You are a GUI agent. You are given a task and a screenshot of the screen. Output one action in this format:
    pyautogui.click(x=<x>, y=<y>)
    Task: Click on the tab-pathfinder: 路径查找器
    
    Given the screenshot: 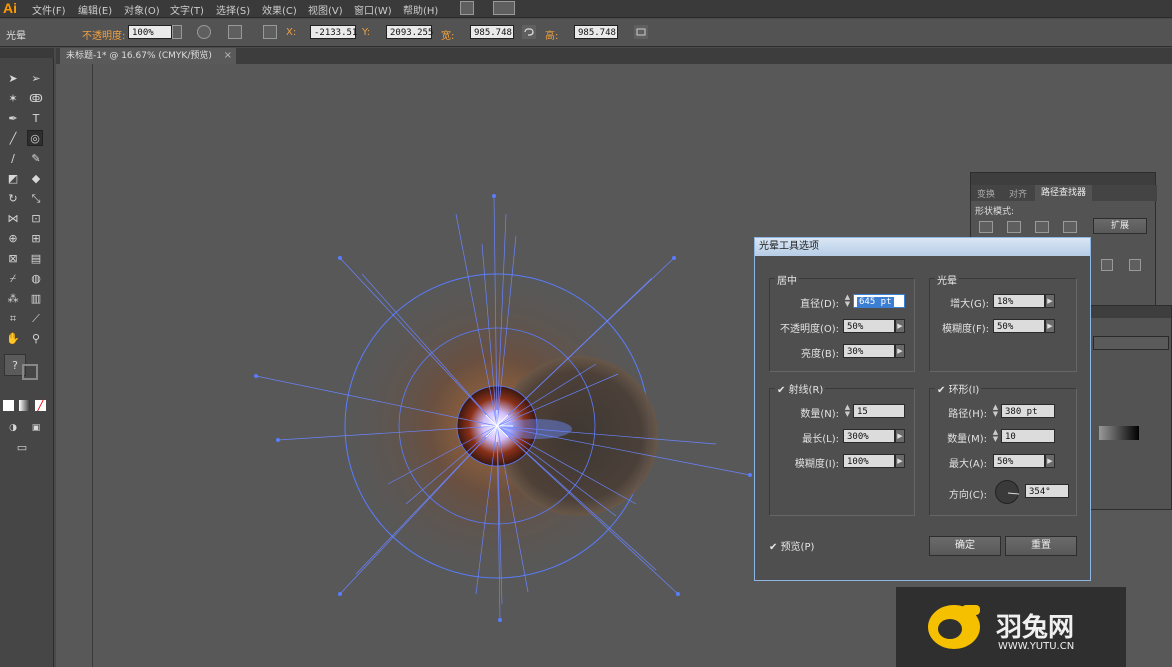 What is the action you would take?
    pyautogui.click(x=1064, y=193)
    